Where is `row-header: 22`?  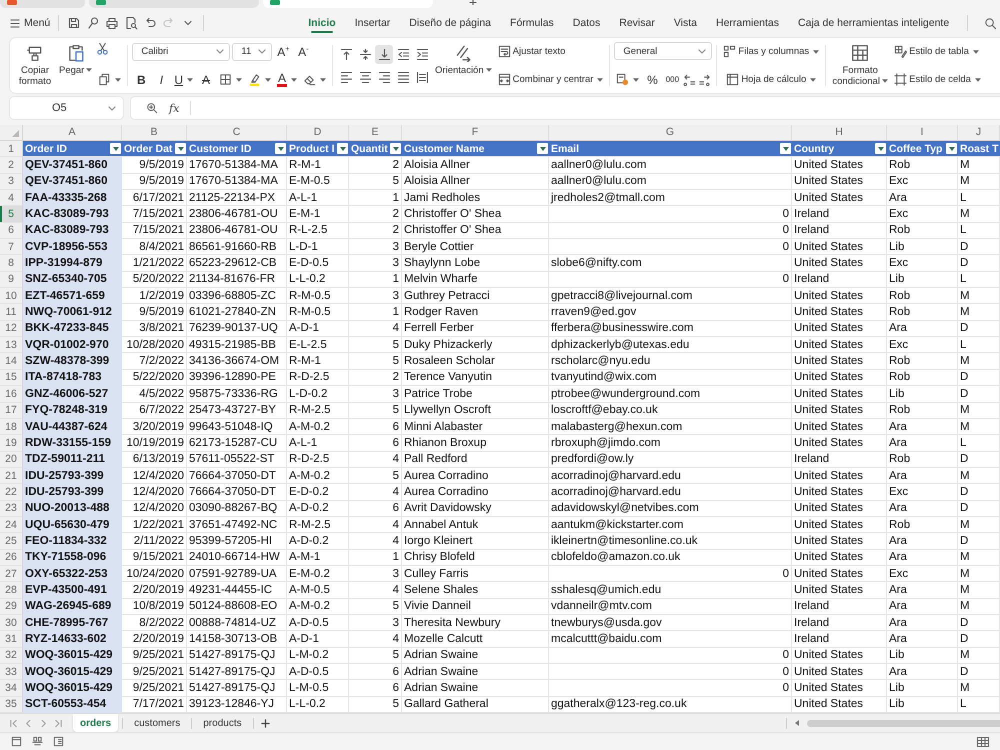 row-header: 22 is located at coordinates (11, 492).